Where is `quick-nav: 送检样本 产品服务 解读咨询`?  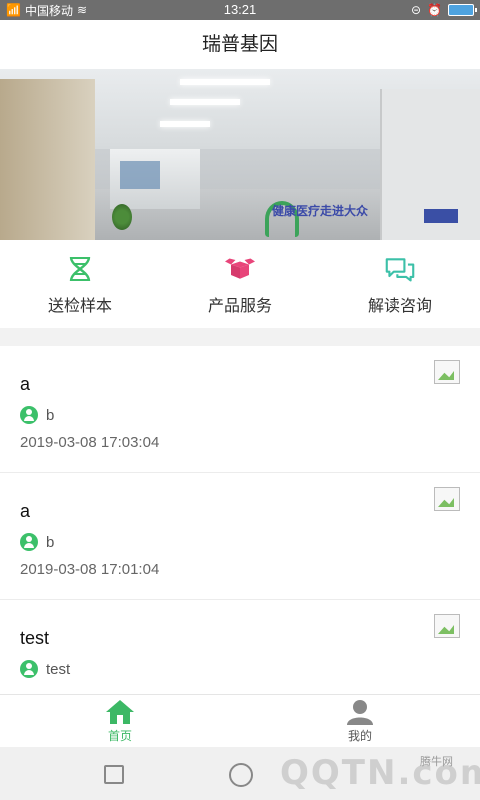 quick-nav: 送检样本 产品服务 解读咨询 is located at coordinates (240, 284).